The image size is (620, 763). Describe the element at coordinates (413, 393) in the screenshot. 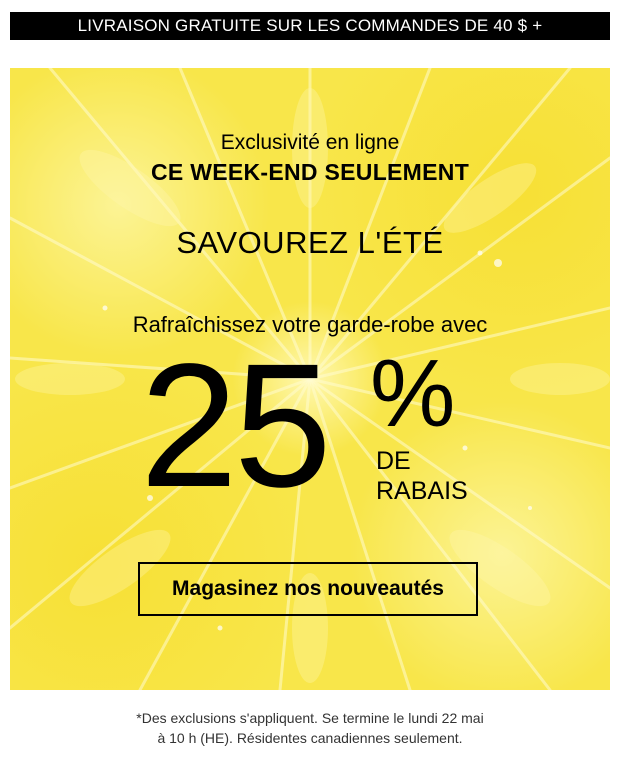

I see `percent-sign: %` at that location.